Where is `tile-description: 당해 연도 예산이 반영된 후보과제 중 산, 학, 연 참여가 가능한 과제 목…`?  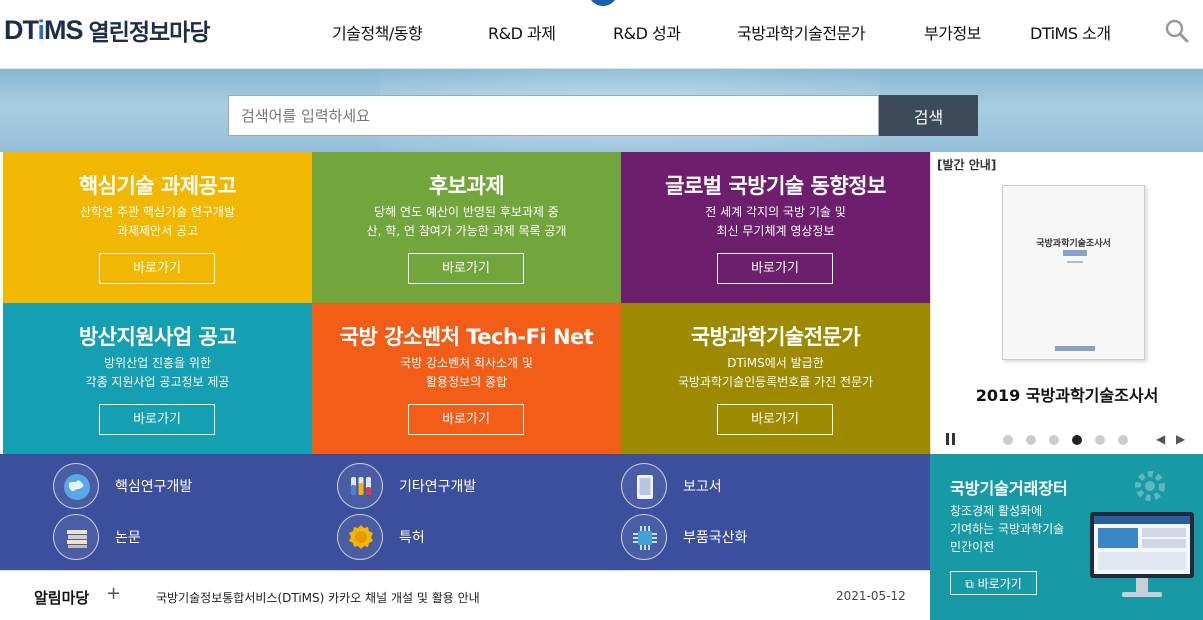
tile-description: 당해 연도 예산이 반영된 후보과제 중 산, 학, 연 참여가 가능한 과제 목… is located at coordinates (466, 221).